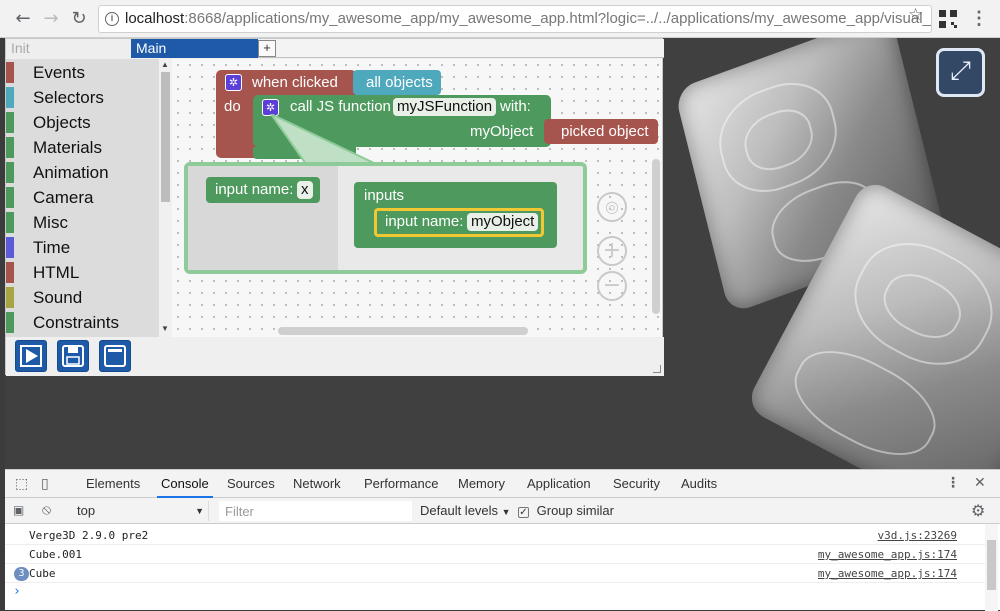 The width and height of the screenshot is (1000, 611). What do you see at coordinates (315, 511) in the screenshot?
I see `filter-input` at bounding box center [315, 511].